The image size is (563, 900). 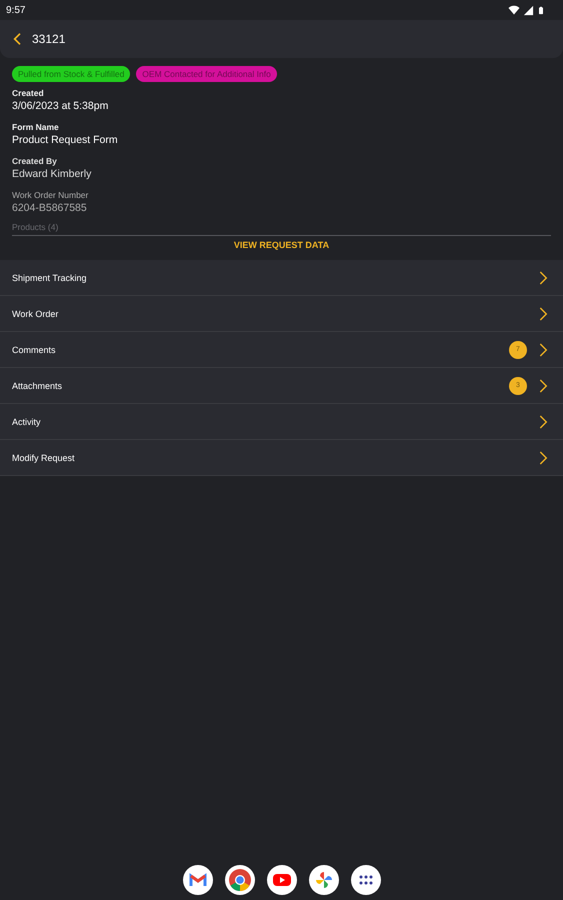 What do you see at coordinates (52, 174) in the screenshot?
I see `field-value: Edward Kimberly` at bounding box center [52, 174].